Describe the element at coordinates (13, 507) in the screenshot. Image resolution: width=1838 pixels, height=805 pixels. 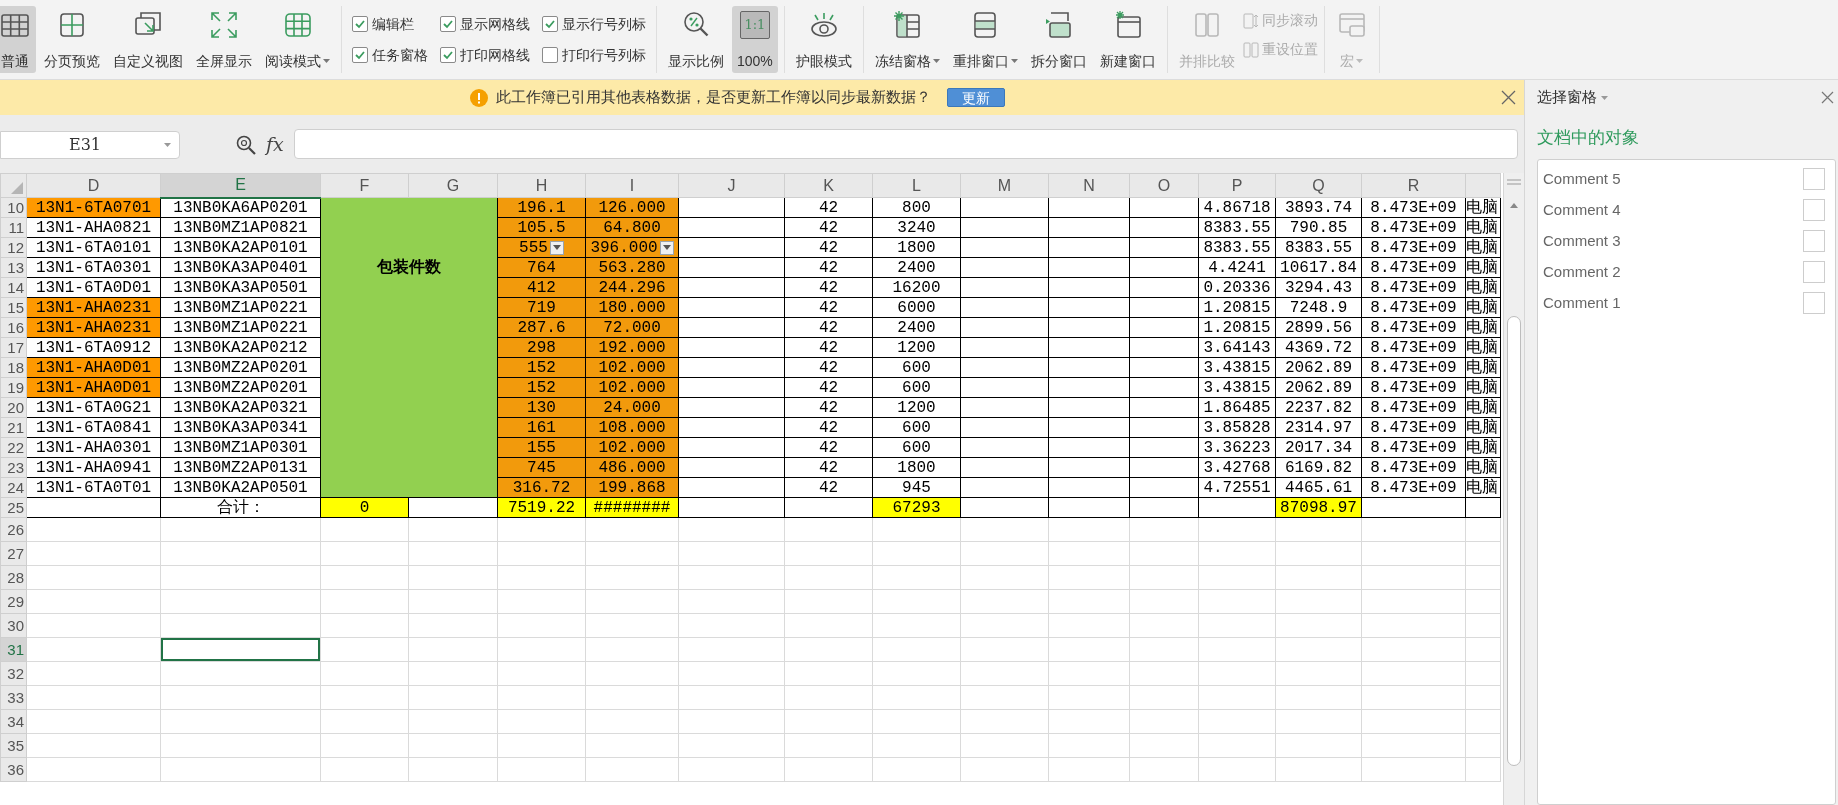
I see `row-header: 25` at that location.